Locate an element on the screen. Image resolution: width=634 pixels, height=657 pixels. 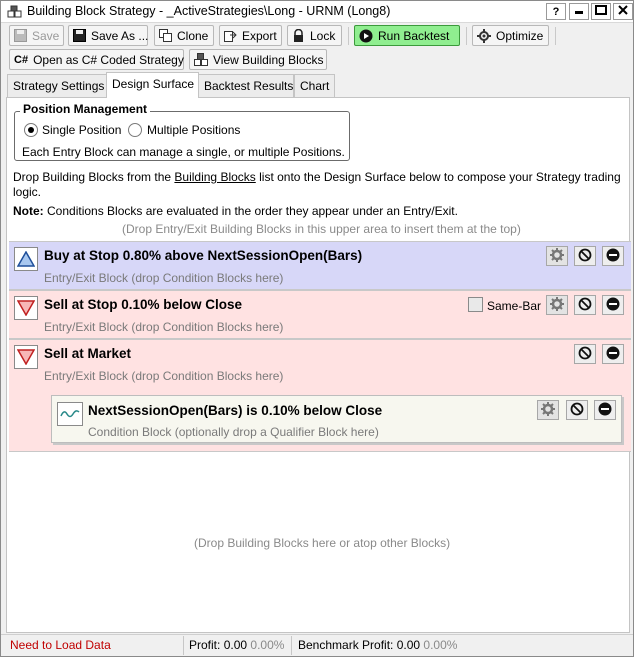
maximize-button is located at coordinates (601, 11).